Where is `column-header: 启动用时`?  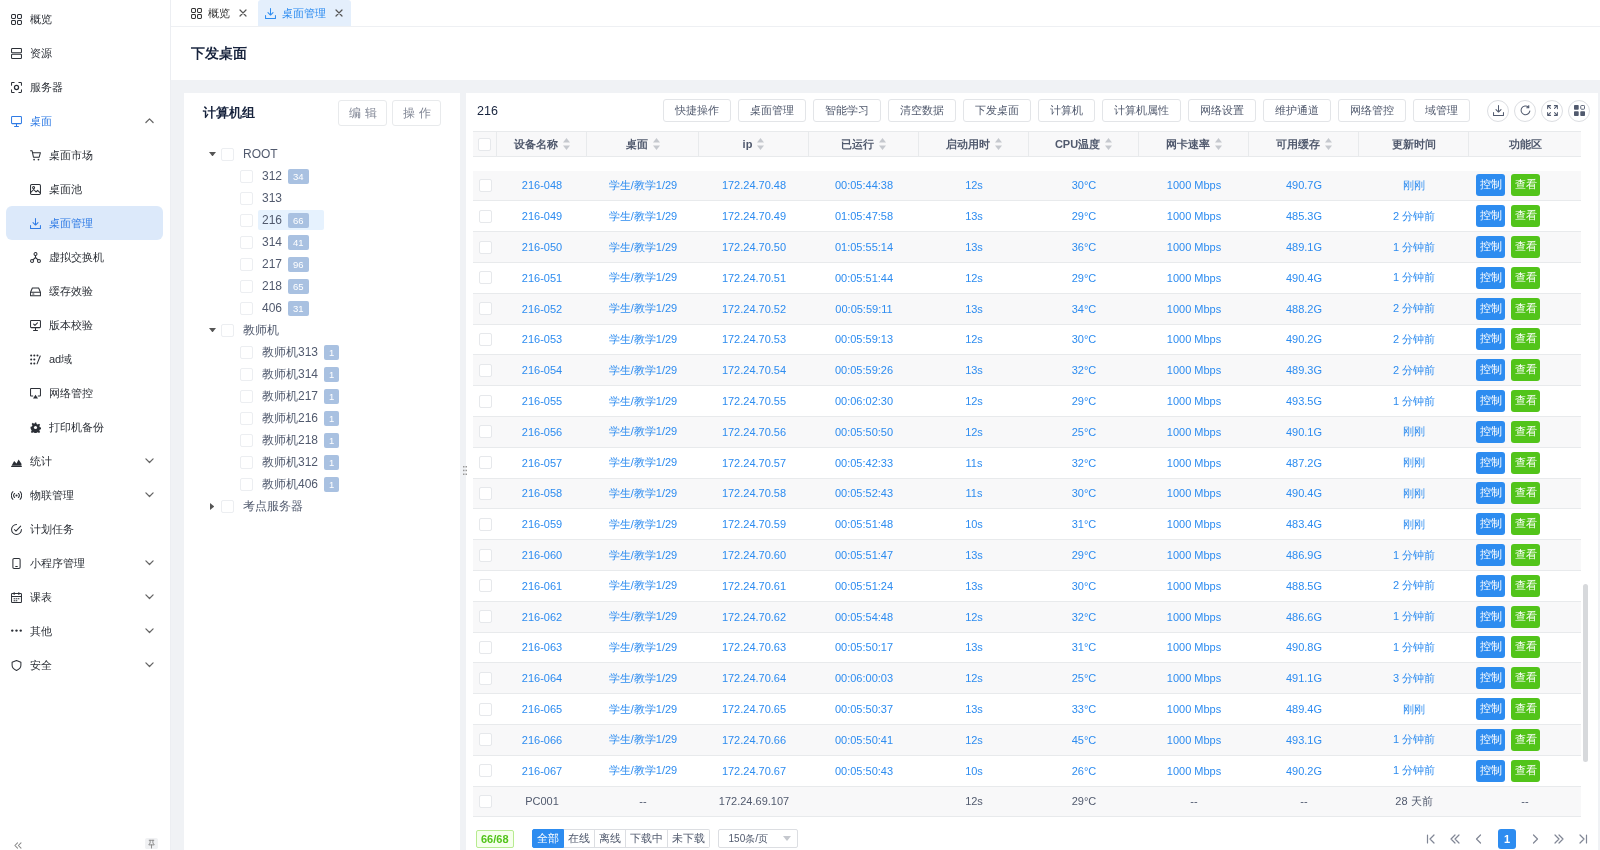 column-header: 启动用时 is located at coordinates (974, 144).